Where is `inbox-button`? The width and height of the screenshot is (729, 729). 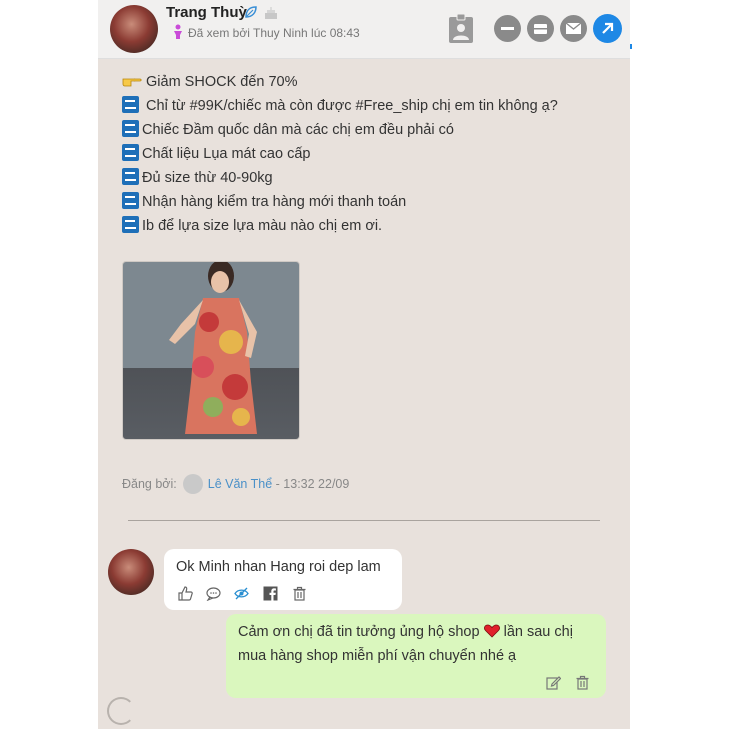 inbox-button is located at coordinates (540, 28).